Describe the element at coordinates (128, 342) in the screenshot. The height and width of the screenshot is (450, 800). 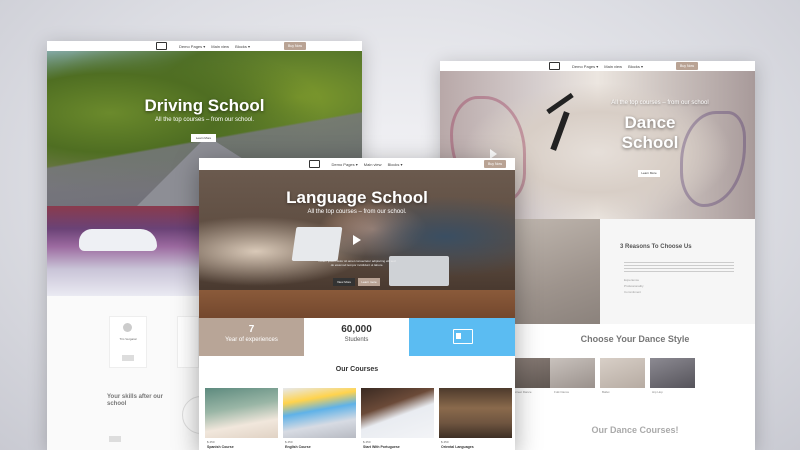
I see `instructor-card: Tim Vergaral` at that location.